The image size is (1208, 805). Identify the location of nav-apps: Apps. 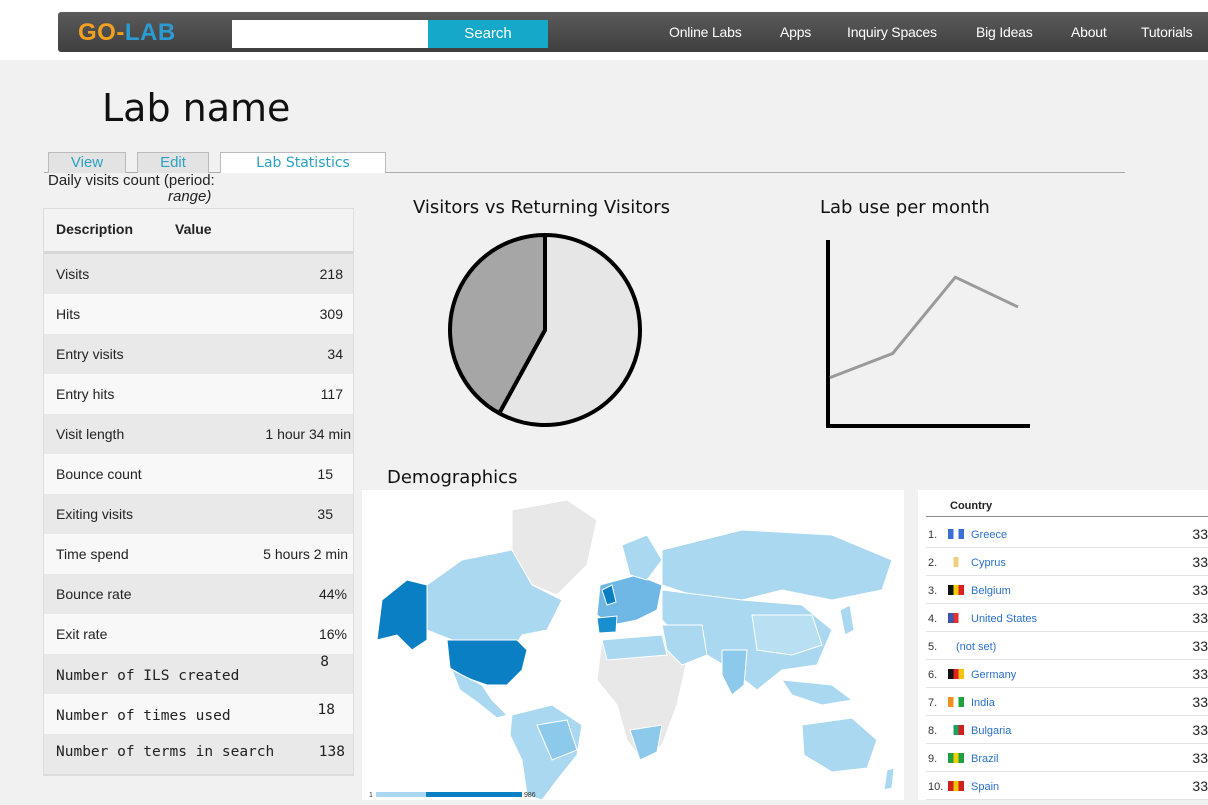
(795, 32).